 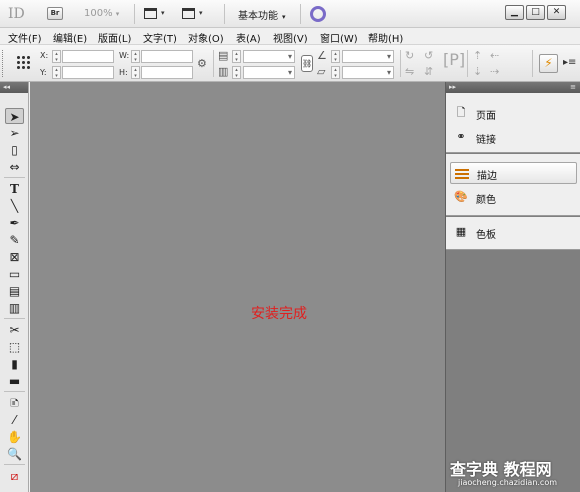 I want to click on screen-mode-button: ▾, so click(x=195, y=14).